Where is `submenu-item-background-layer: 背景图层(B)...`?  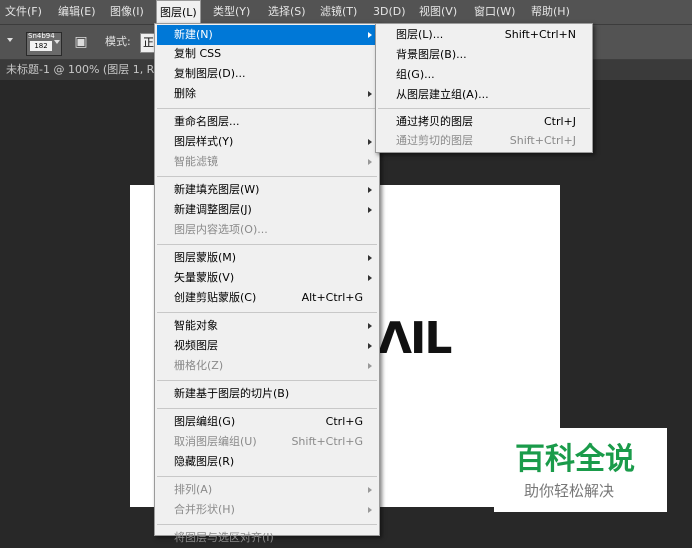 submenu-item-background-layer: 背景图层(B)... is located at coordinates (431, 55).